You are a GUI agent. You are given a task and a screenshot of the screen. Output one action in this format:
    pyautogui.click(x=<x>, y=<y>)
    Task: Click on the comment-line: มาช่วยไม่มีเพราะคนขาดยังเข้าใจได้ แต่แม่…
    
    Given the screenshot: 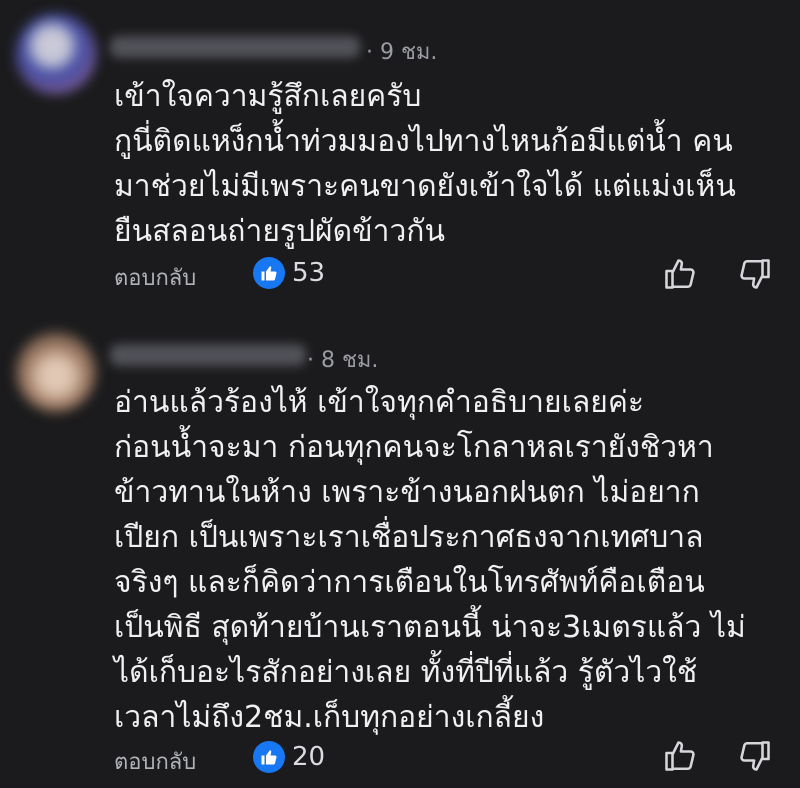 What is the action you would take?
    pyautogui.click(x=425, y=186)
    